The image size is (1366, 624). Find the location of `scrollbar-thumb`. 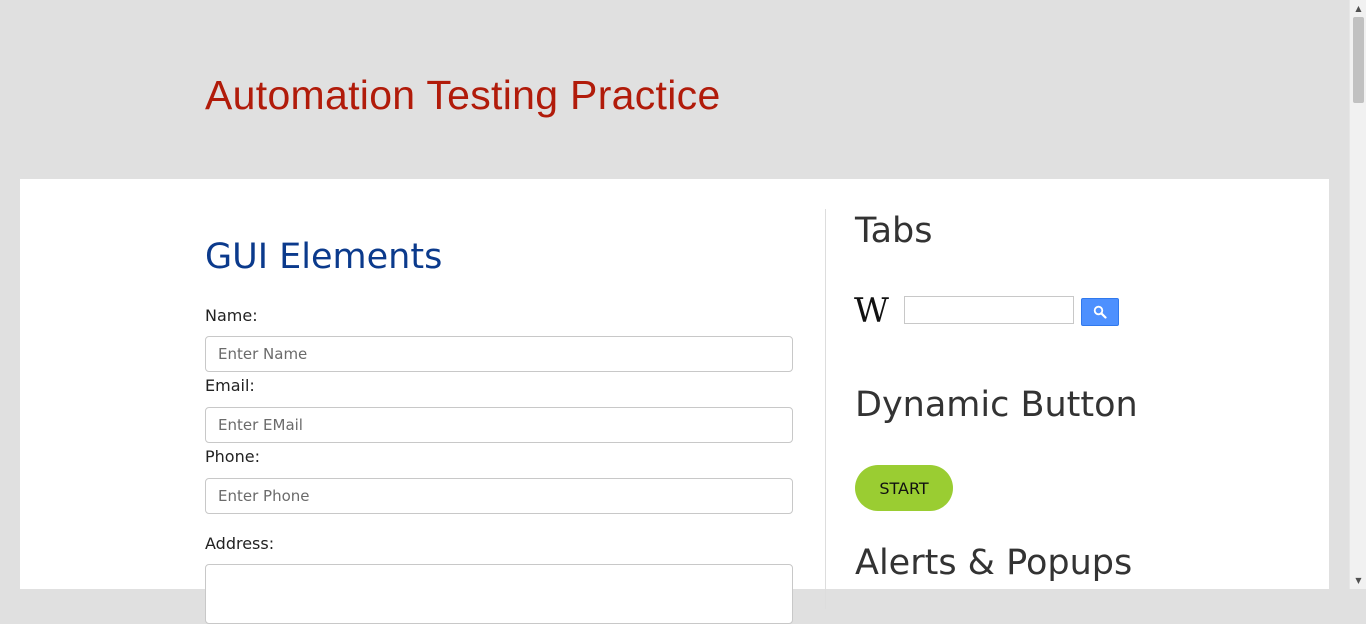

scrollbar-thumb is located at coordinates (1358, 60).